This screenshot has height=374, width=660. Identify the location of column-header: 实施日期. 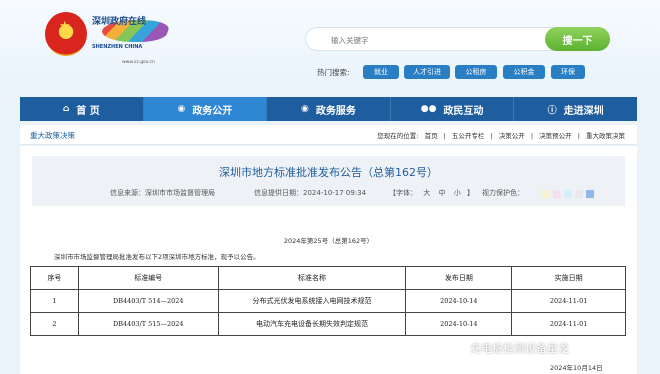
(568, 278).